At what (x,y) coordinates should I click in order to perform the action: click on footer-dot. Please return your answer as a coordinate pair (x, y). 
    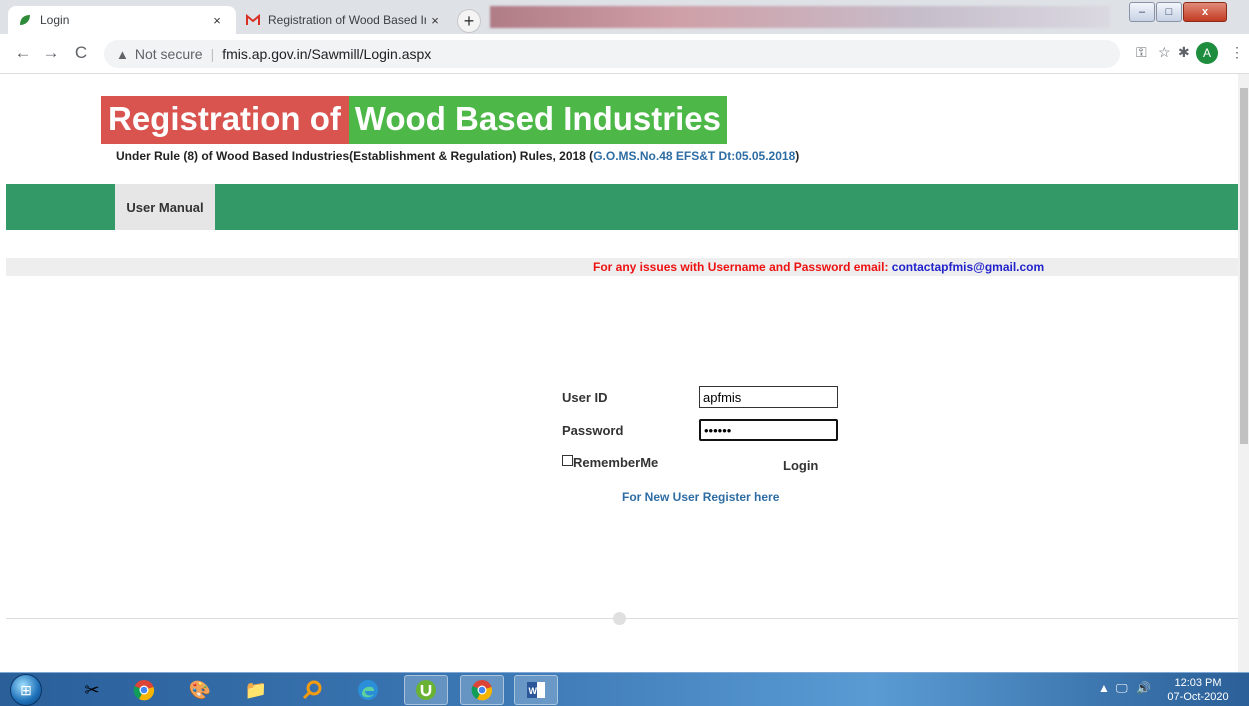
    Looking at the image, I should click on (619, 618).